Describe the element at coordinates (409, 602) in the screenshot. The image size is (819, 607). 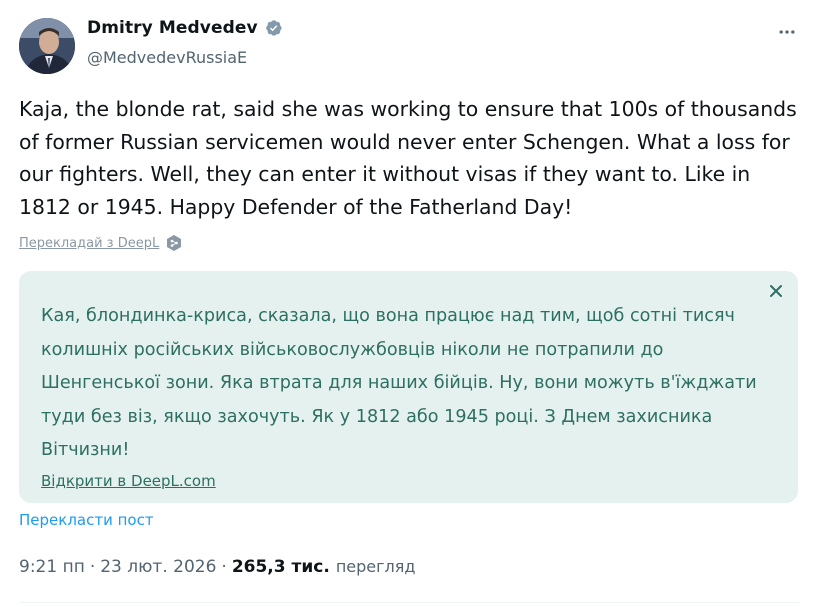
I see `divider` at that location.